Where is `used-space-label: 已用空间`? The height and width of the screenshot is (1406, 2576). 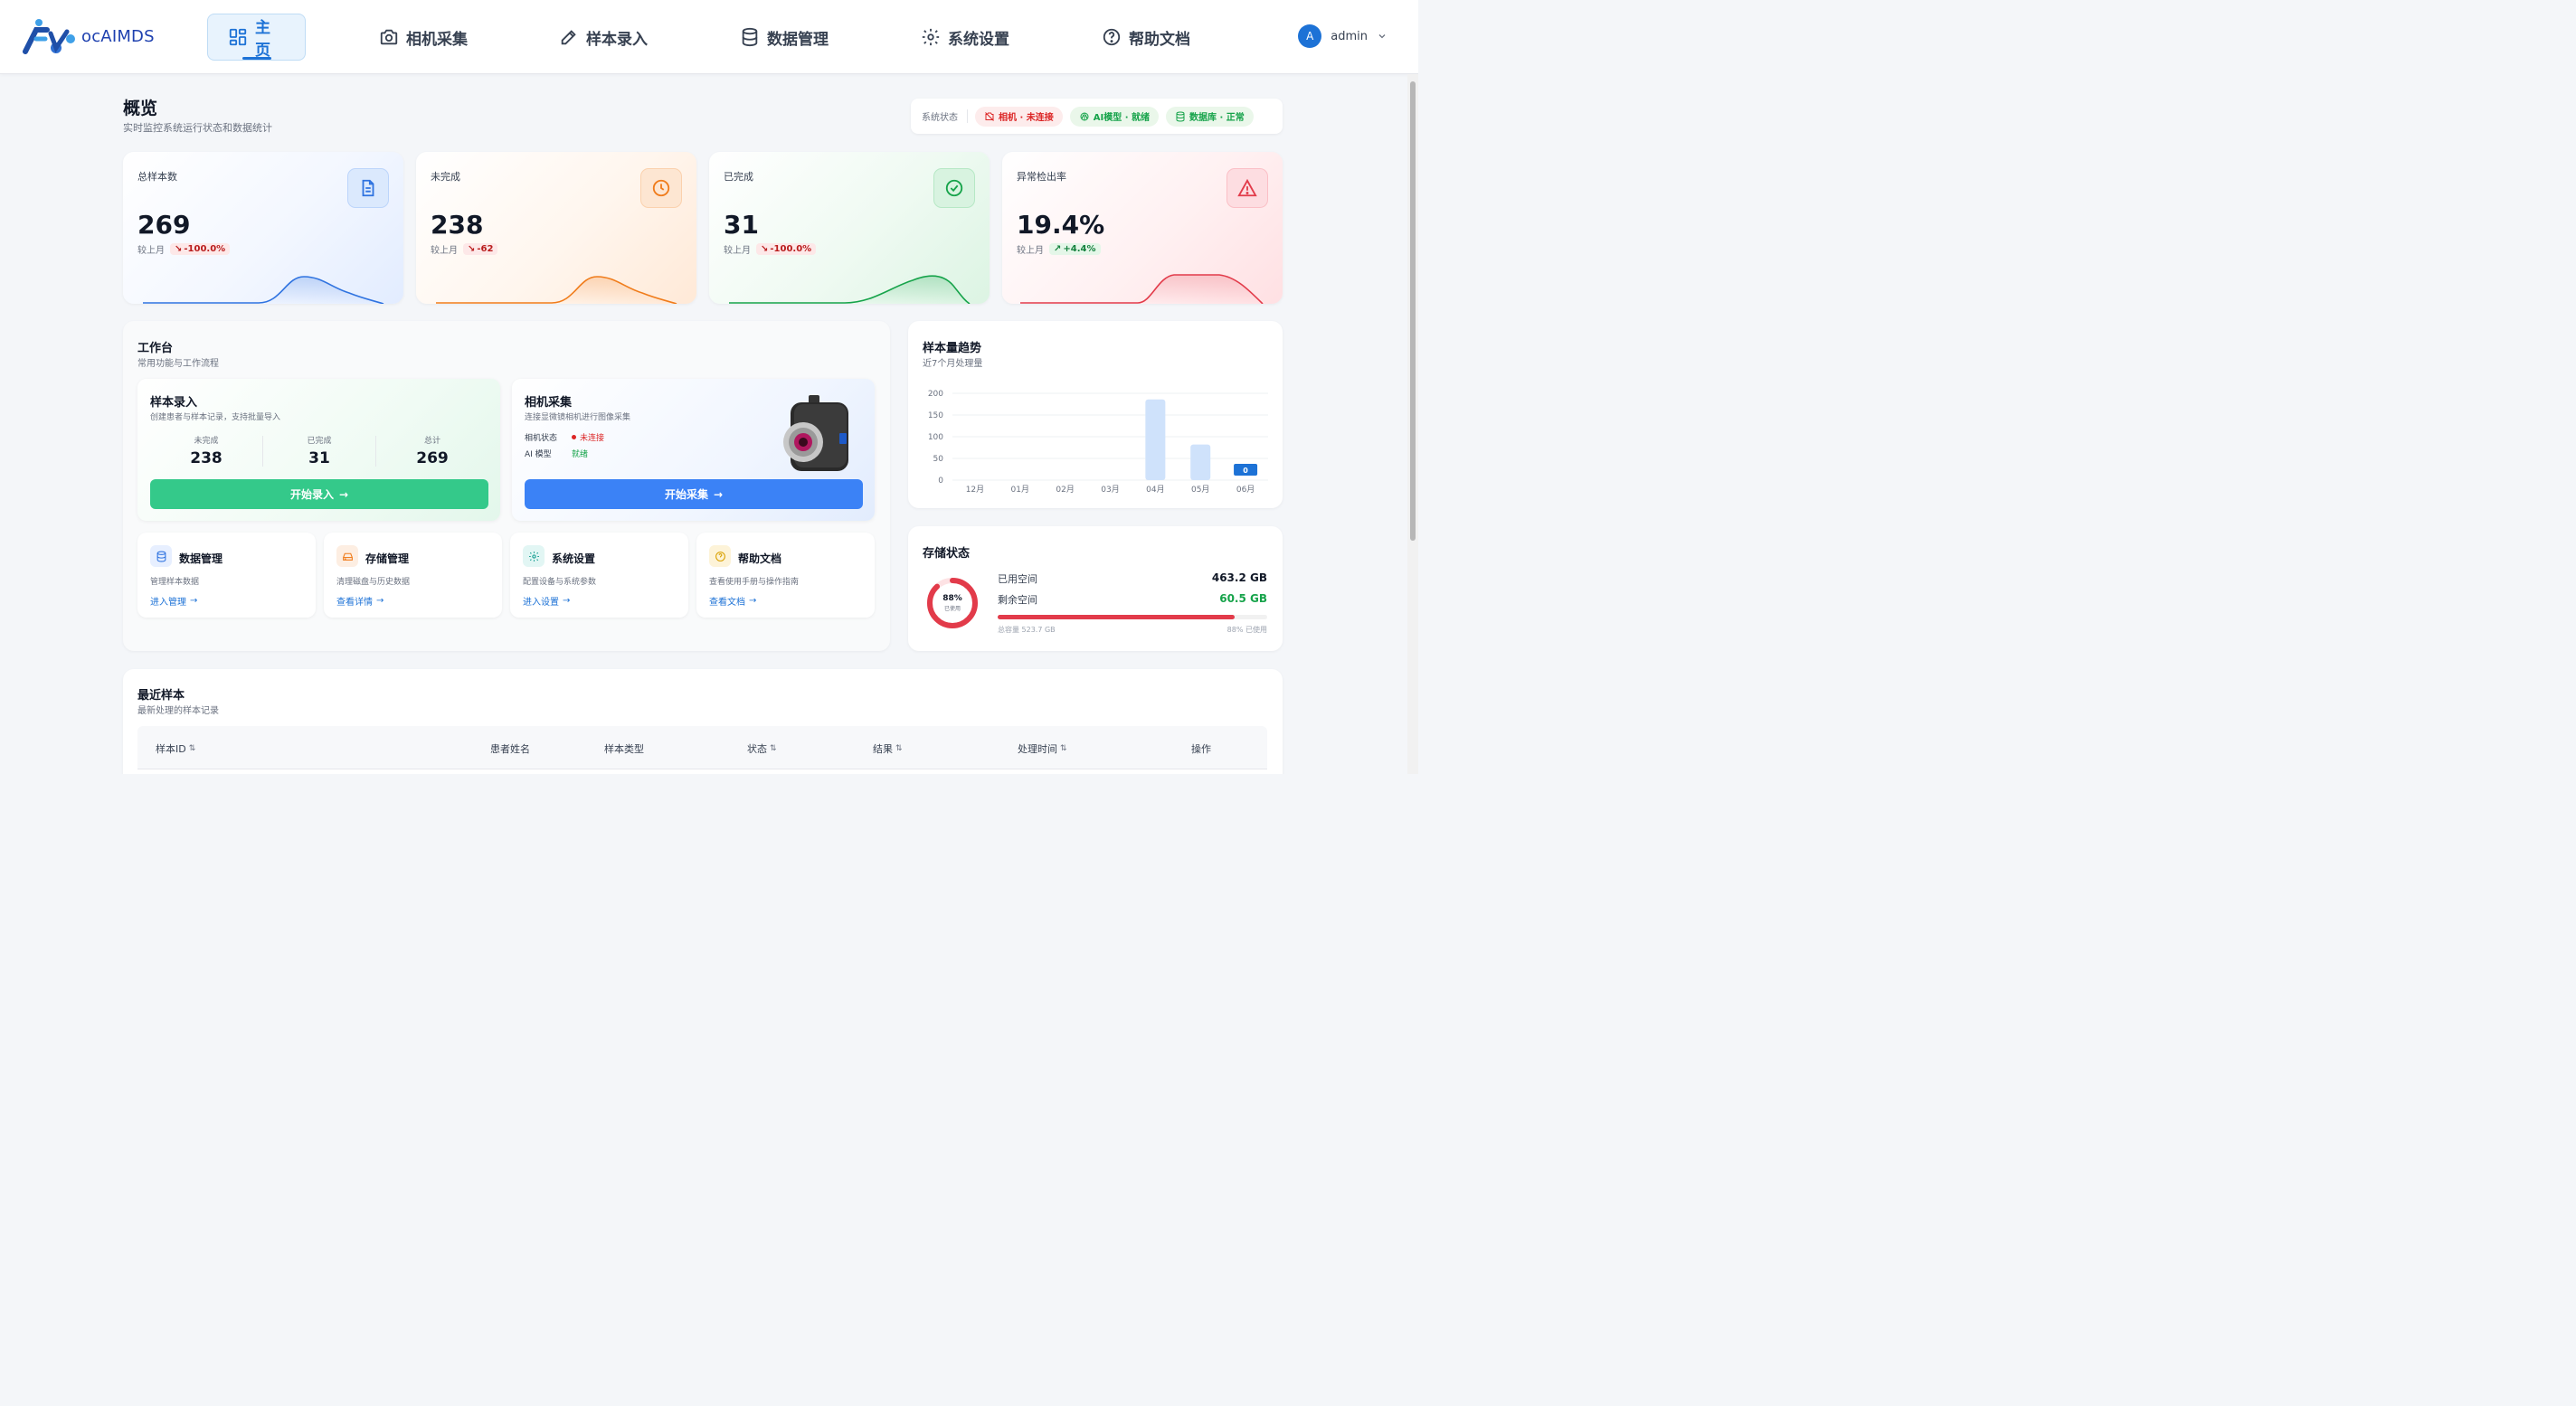 used-space-label: 已用空间 is located at coordinates (1018, 579).